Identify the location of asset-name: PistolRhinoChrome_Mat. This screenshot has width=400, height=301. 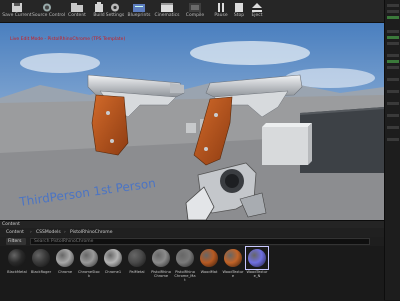
(185, 276).